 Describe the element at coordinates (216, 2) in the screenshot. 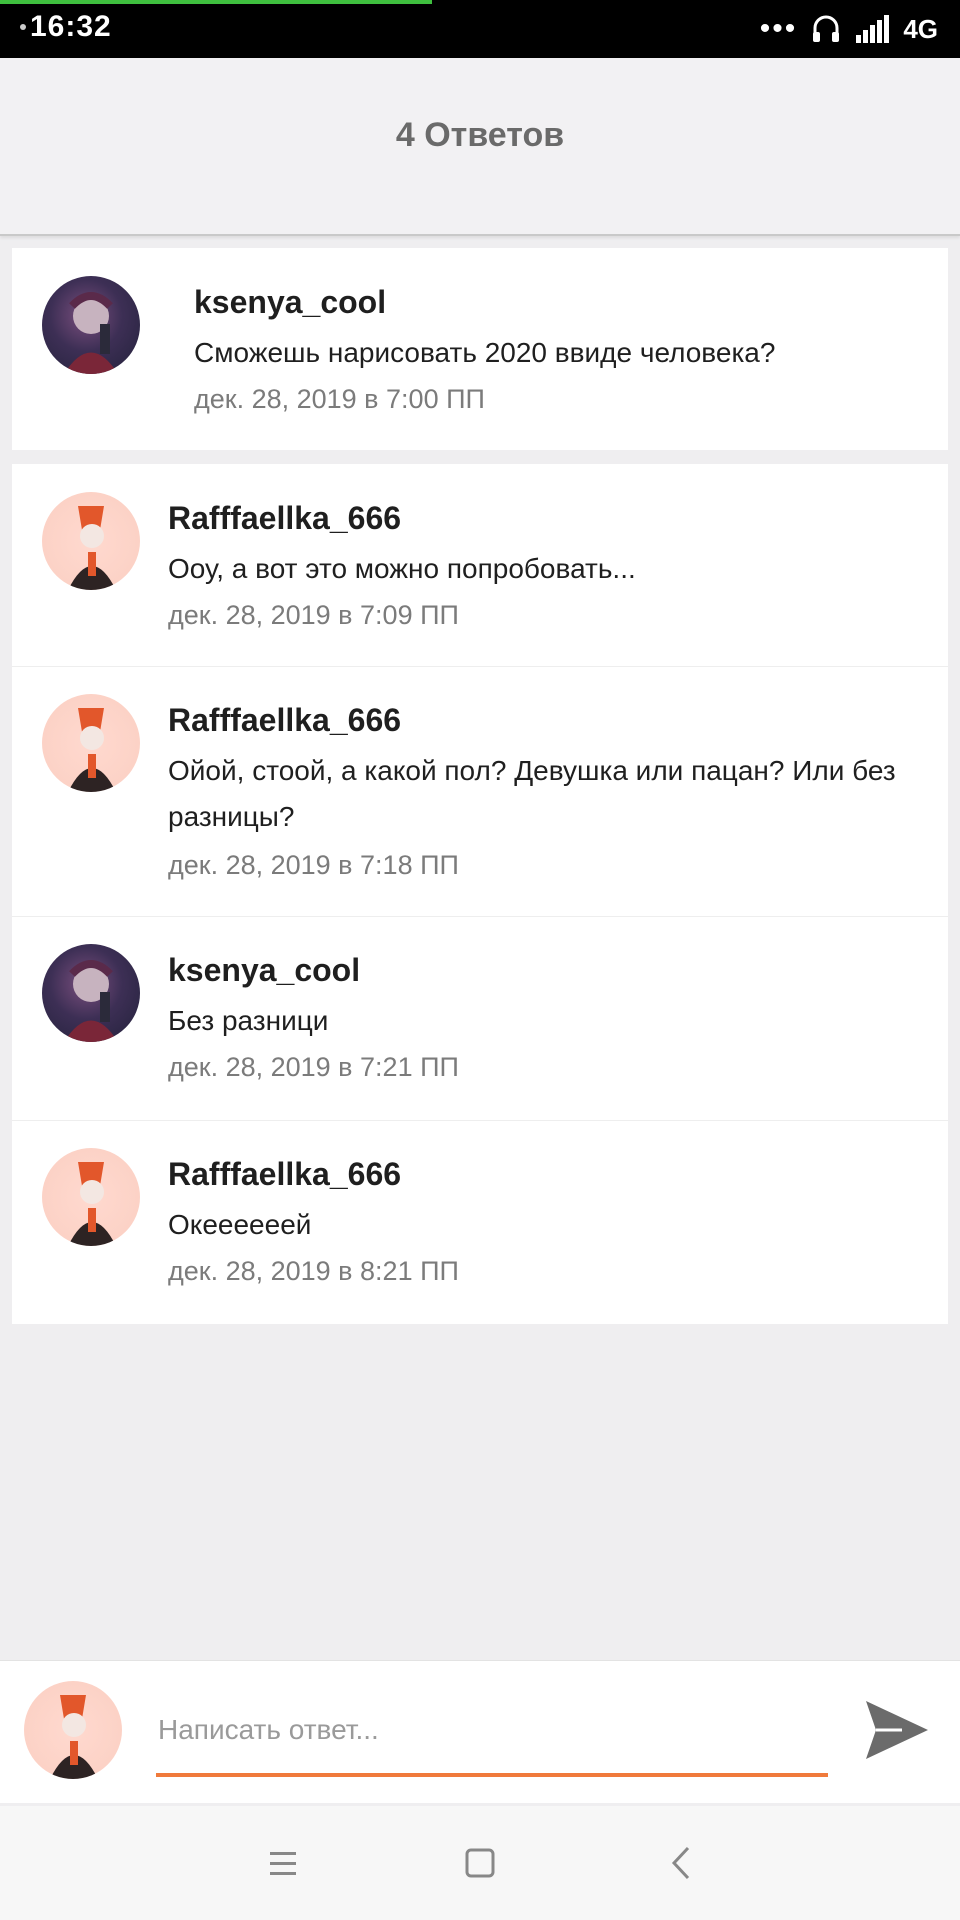

I see `page-progress-bar` at that location.